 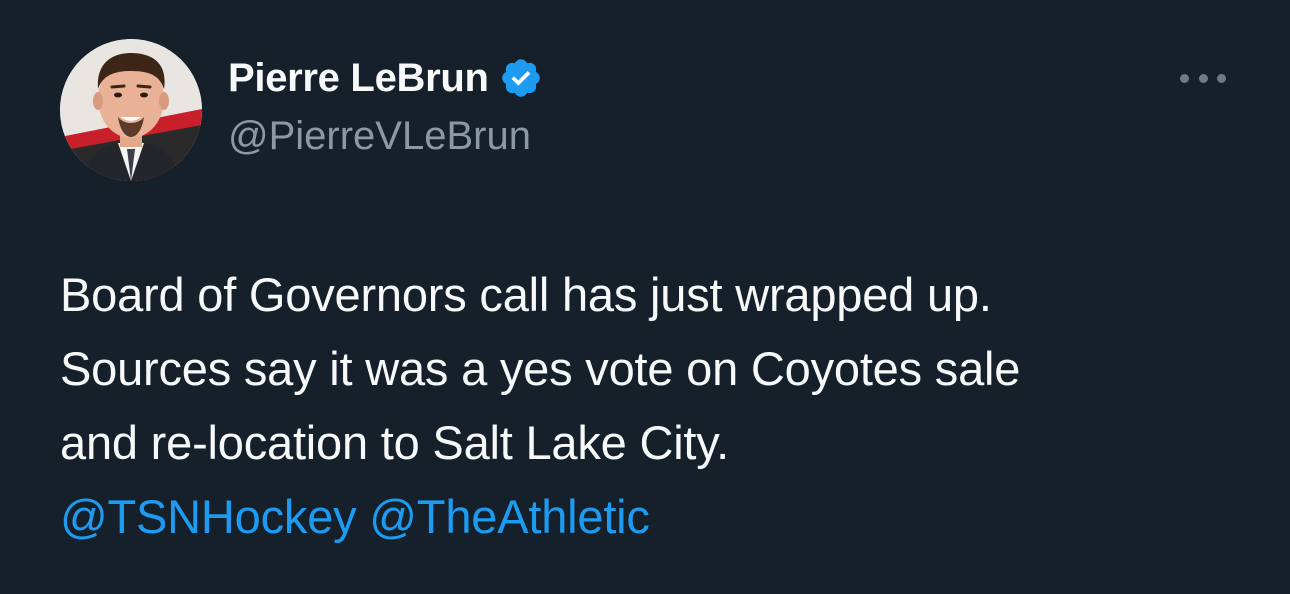 What do you see at coordinates (385, 136) in the screenshot?
I see `handle: @PierreVLeBrun` at bounding box center [385, 136].